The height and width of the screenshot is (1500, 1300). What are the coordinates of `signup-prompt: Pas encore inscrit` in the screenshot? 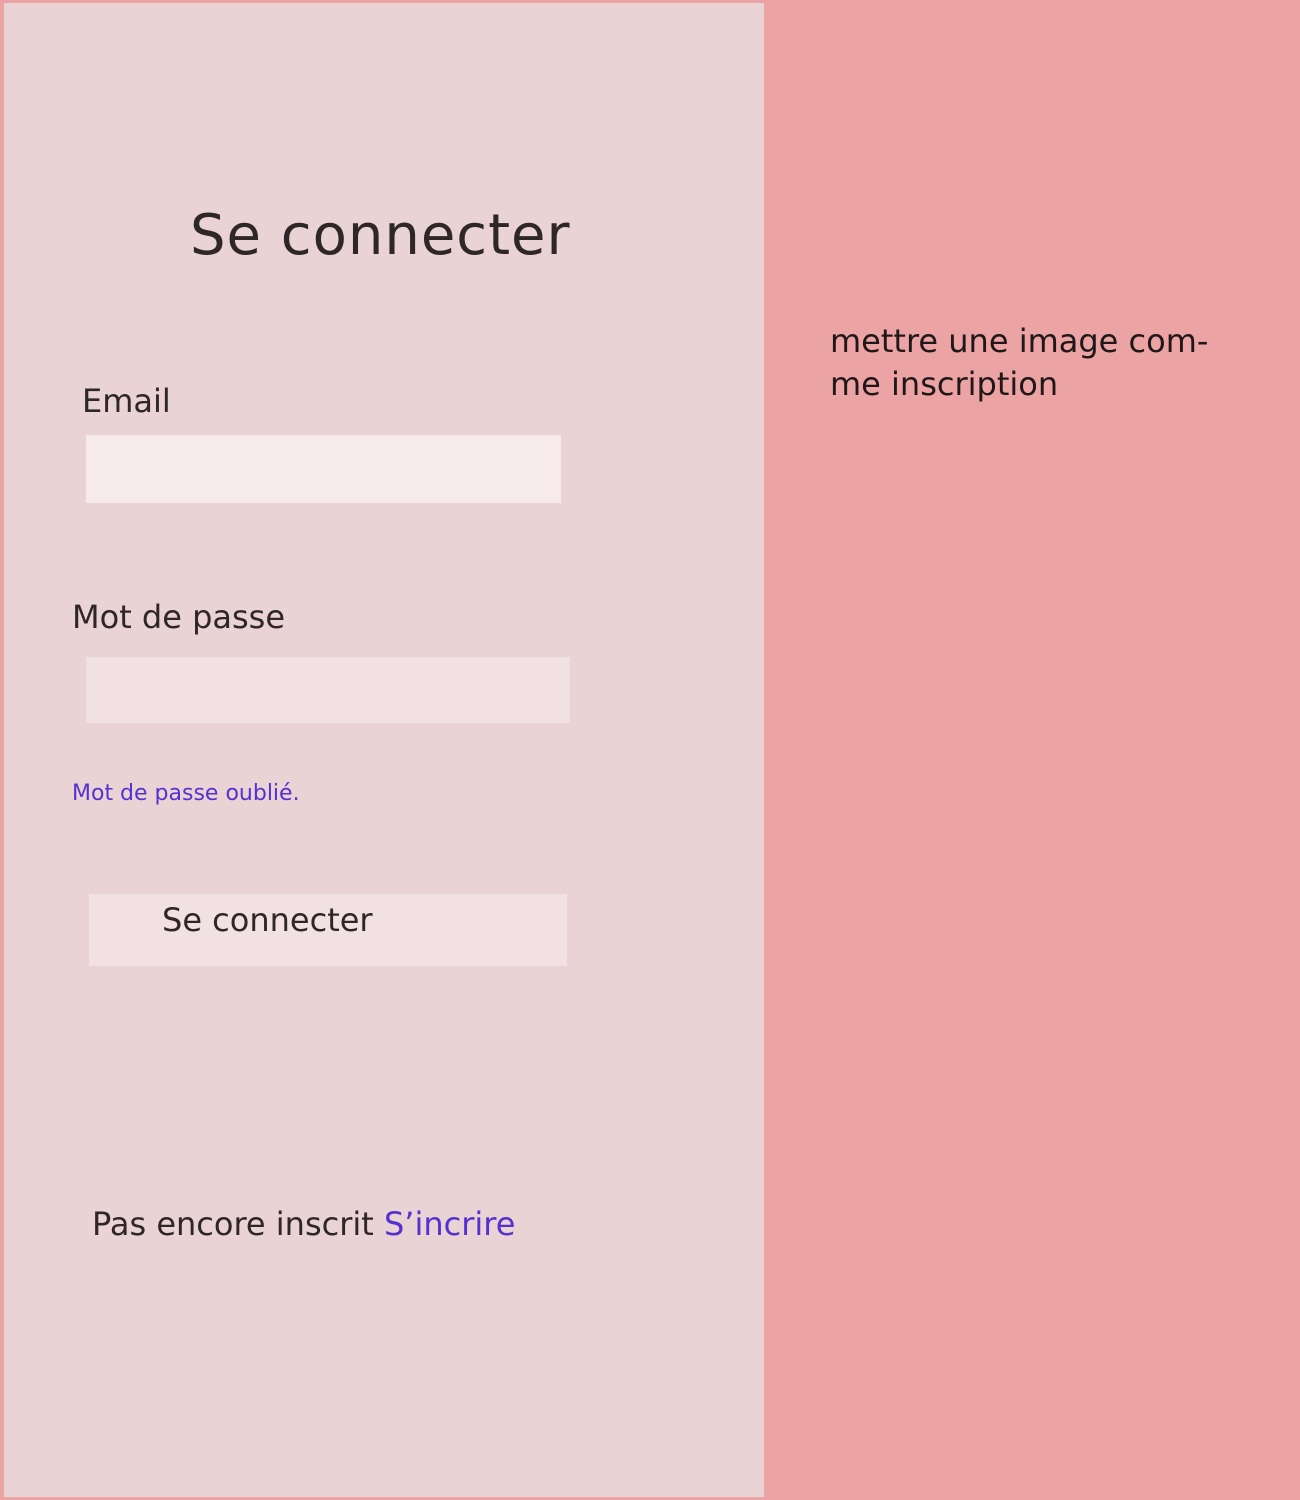 It's located at (238, 1224).